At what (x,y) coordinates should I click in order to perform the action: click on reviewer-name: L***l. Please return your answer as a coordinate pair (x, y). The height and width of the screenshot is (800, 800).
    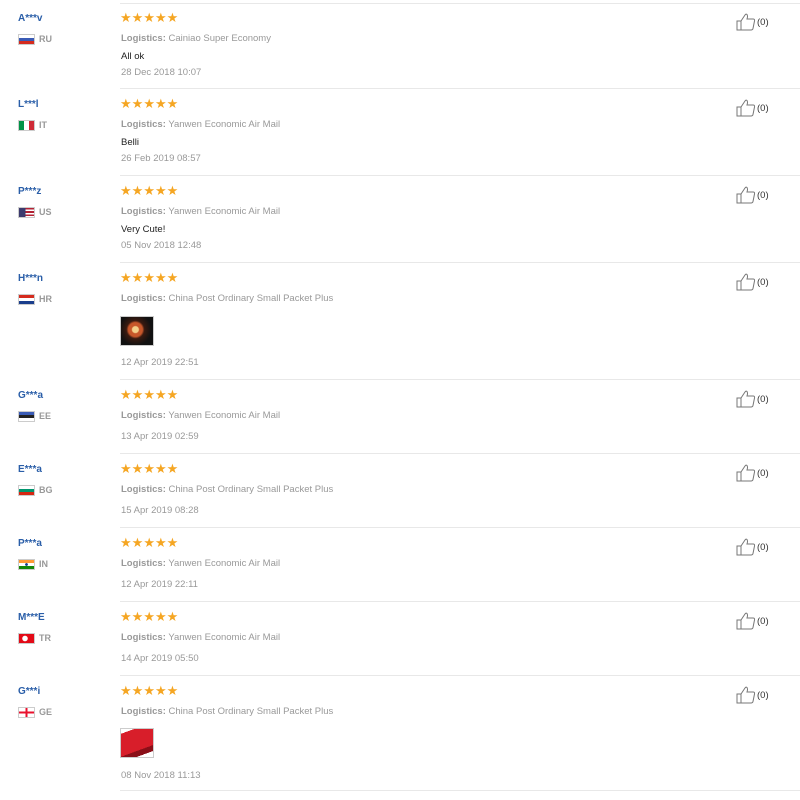
    Looking at the image, I should click on (28, 104).